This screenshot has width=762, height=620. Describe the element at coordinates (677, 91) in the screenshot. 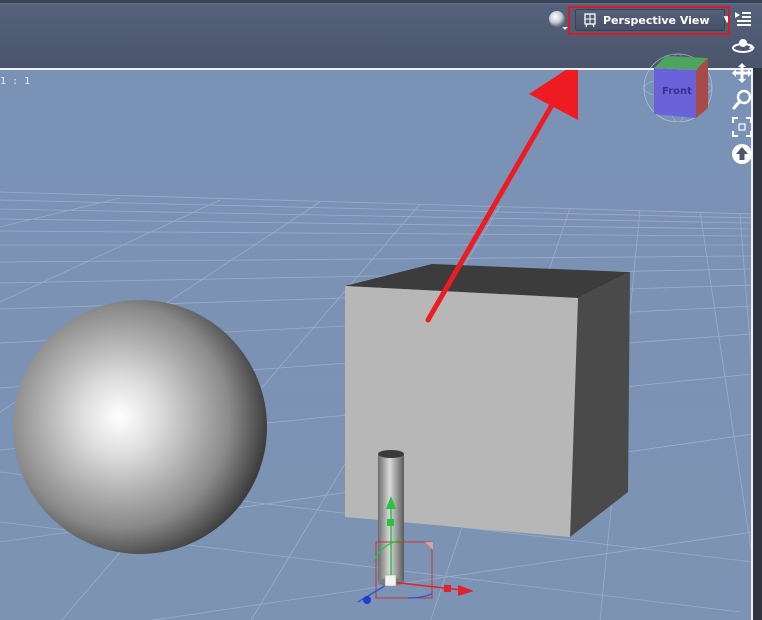

I see `nav-cube-face-label: Front` at that location.